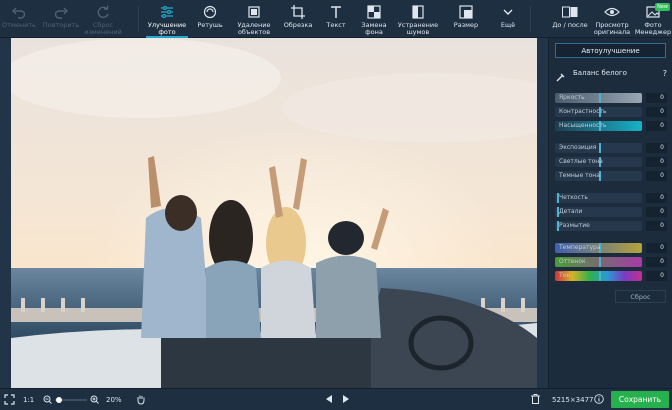  Describe the element at coordinates (598, 198) in the screenshot. I see `adjust-slider: Четкость` at that location.